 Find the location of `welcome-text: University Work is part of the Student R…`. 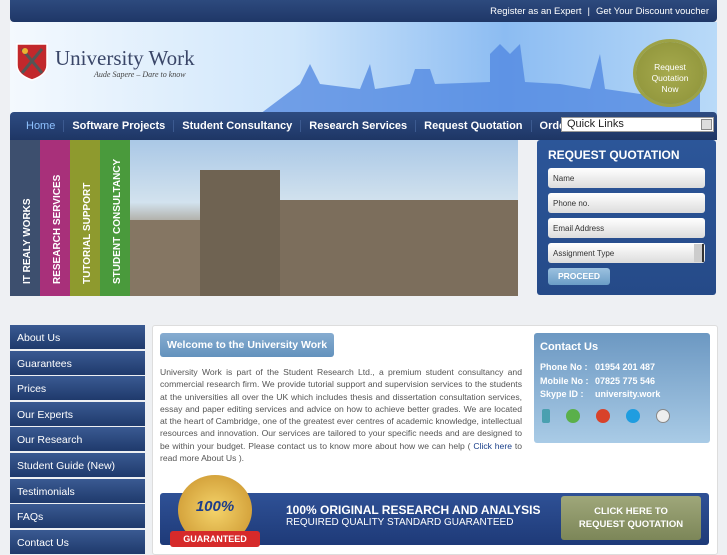

welcome-text: University Work is part of the Student R… is located at coordinates (341, 415).